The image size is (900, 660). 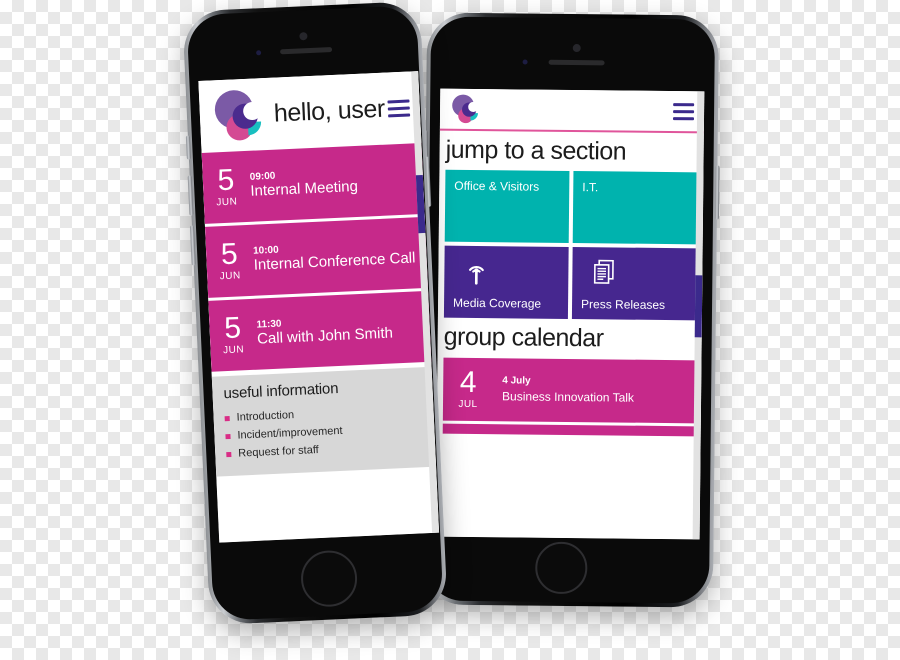 I want to click on event-date-label: 4 July, so click(x=516, y=380).